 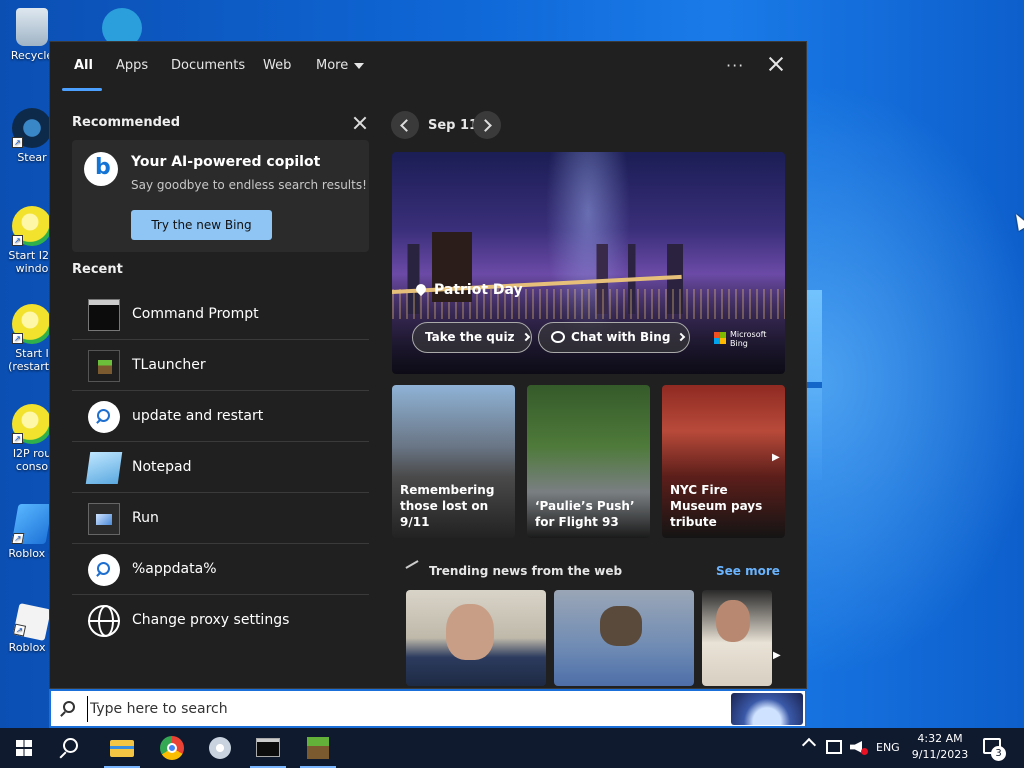 What do you see at coordinates (97, 269) in the screenshot?
I see `recent-heading: Recent` at bounding box center [97, 269].